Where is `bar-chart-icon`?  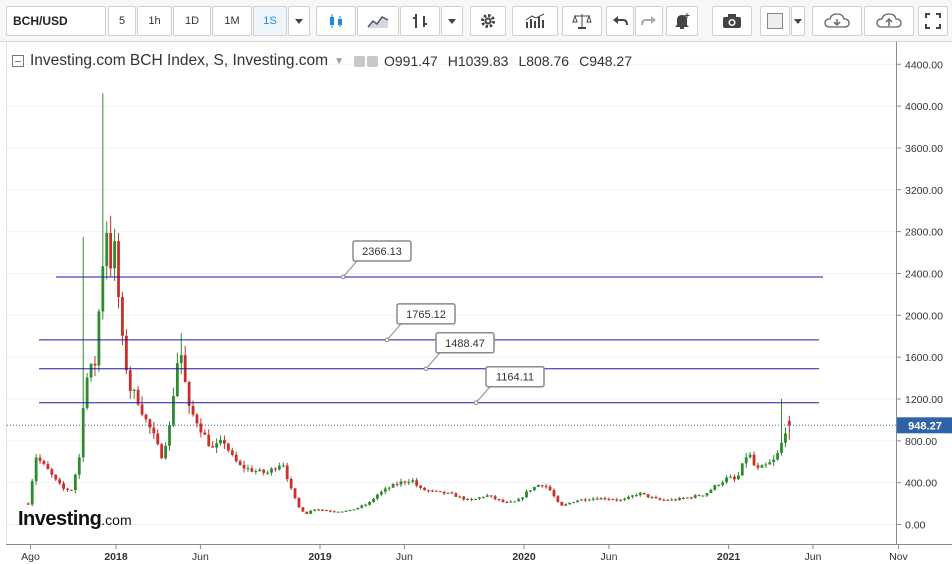
bar-chart-icon is located at coordinates (420, 21).